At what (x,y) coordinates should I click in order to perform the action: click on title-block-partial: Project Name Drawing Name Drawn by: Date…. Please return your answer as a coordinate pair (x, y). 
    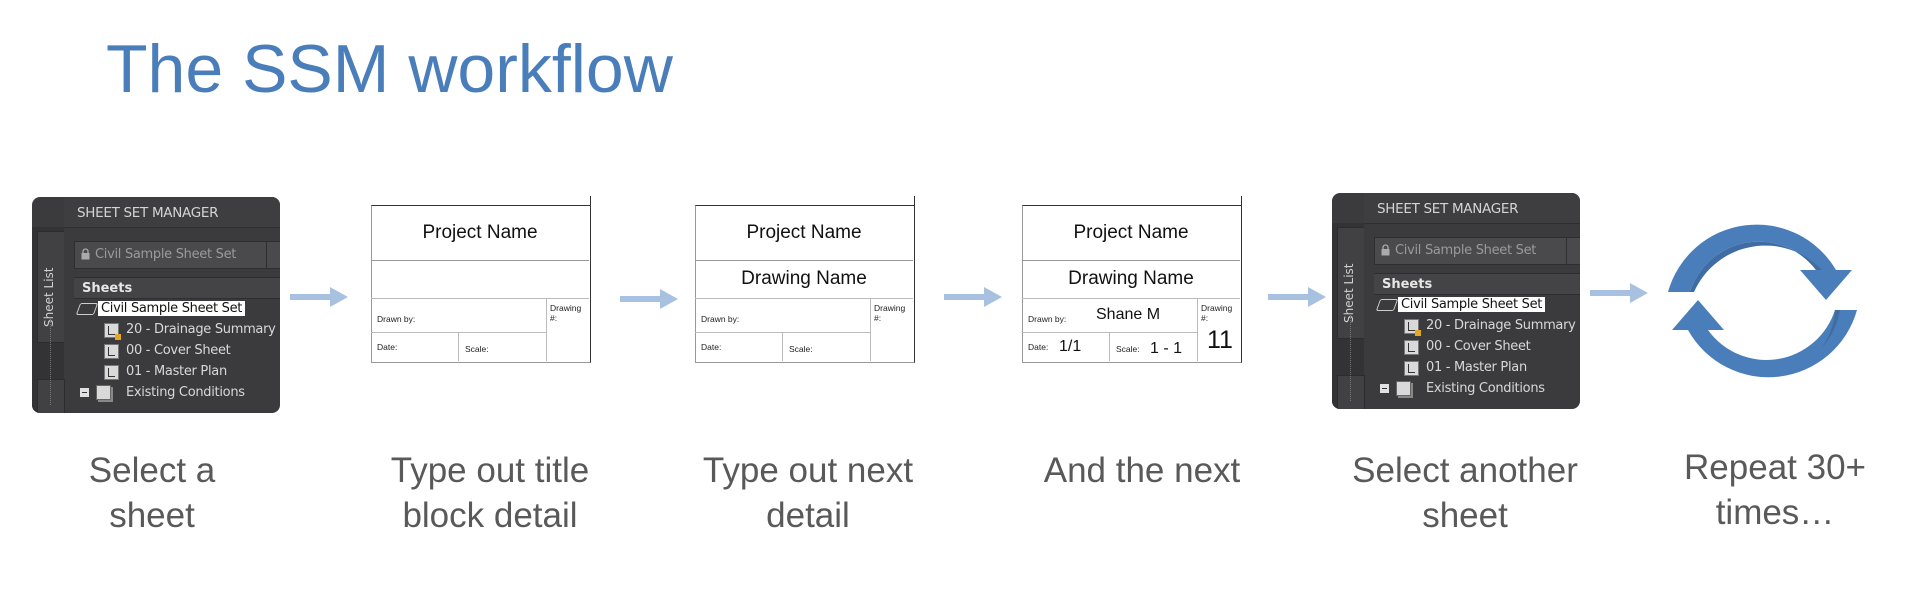
    Looking at the image, I should click on (801, 280).